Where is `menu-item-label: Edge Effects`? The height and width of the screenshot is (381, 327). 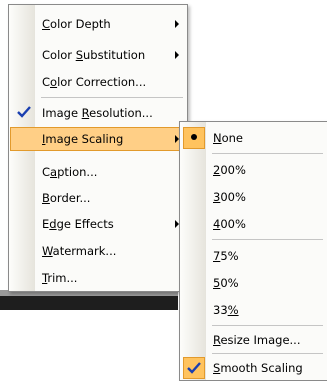
menu-item-label: Edge Effects is located at coordinates (78, 224).